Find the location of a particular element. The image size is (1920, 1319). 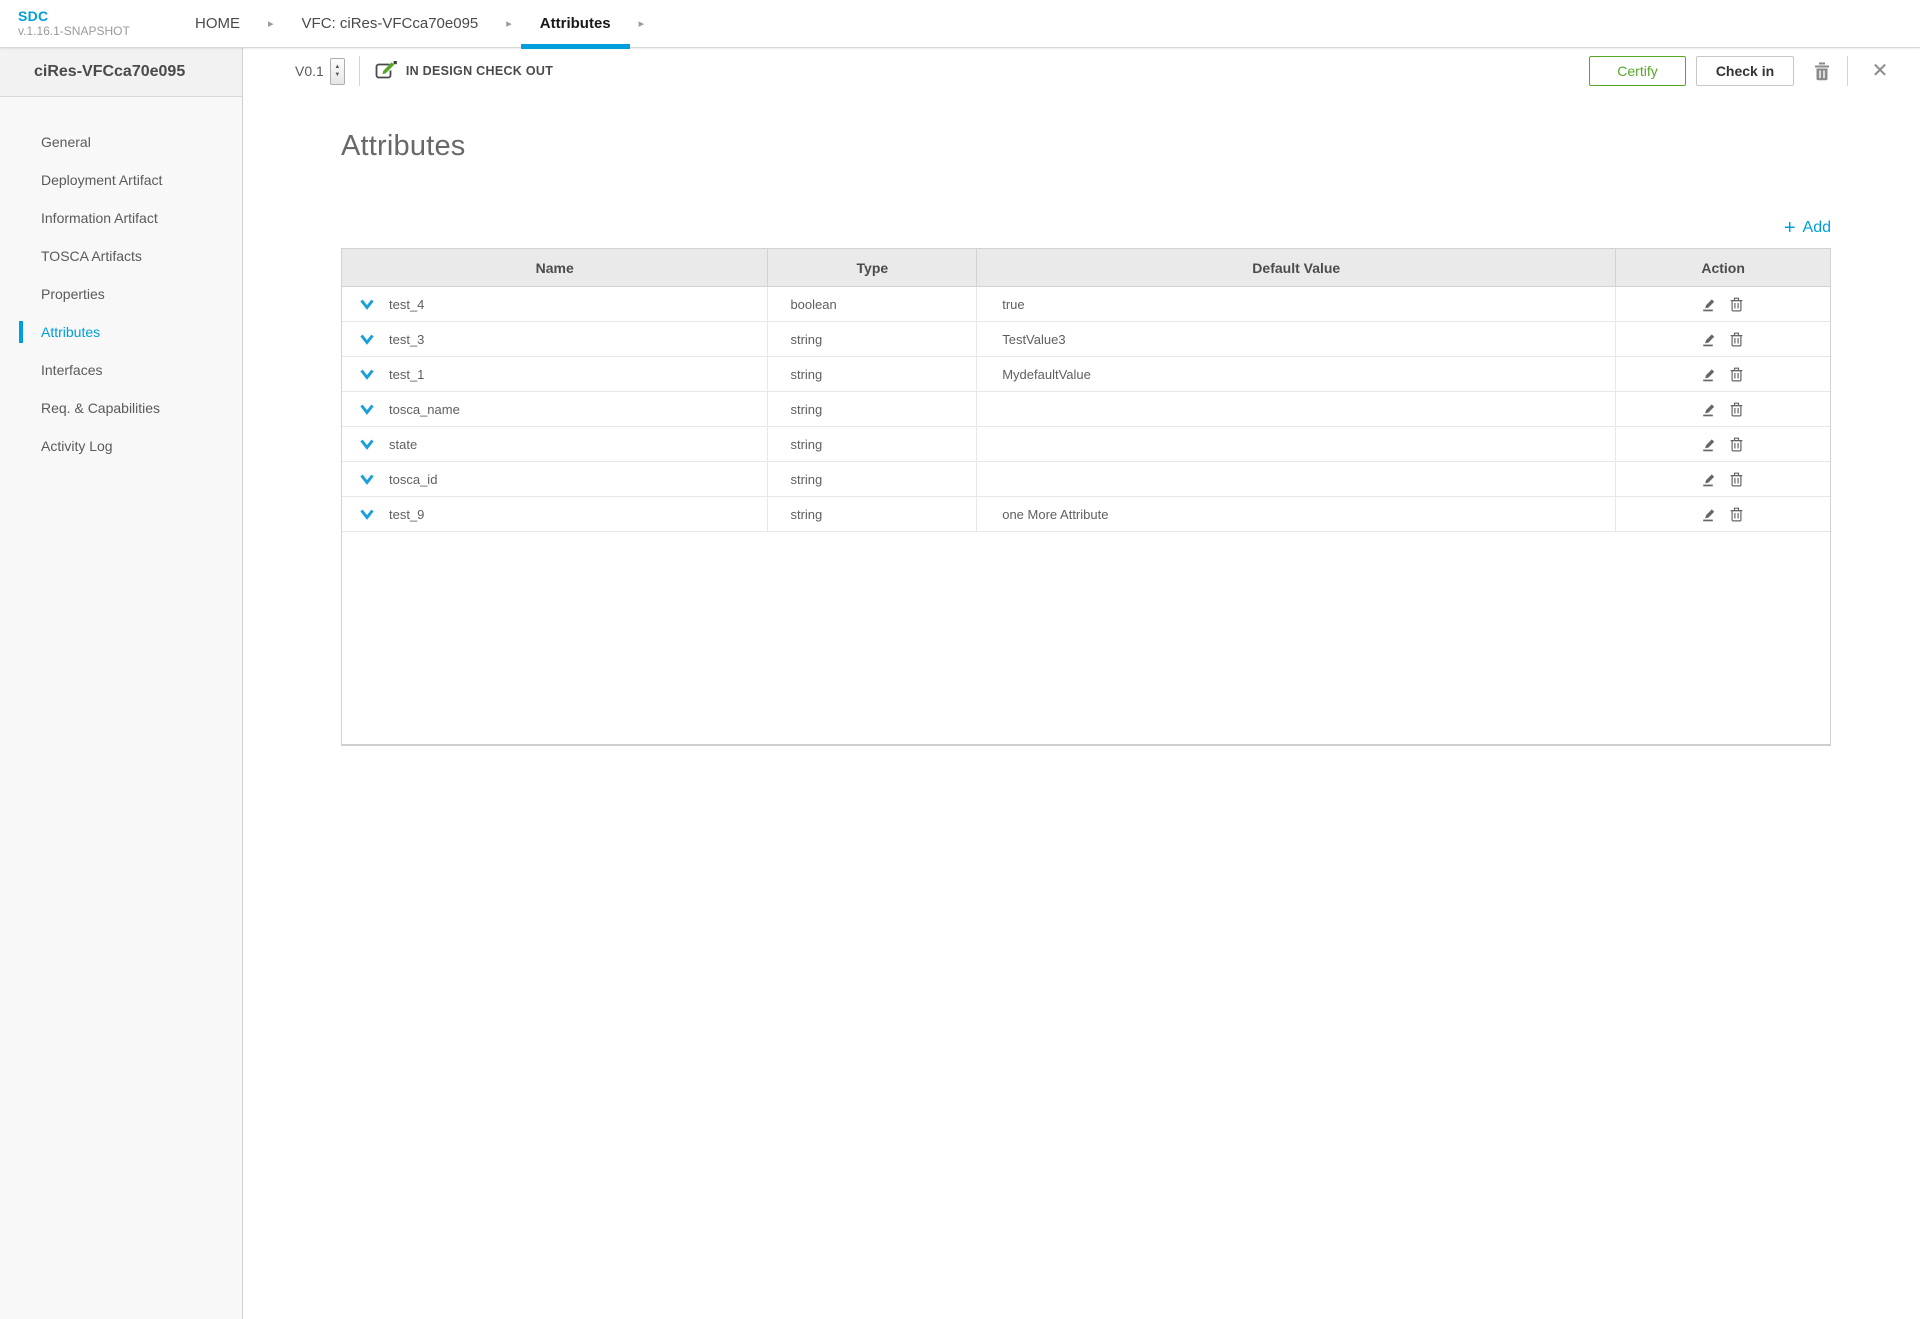

table-row: tosca_id string is located at coordinates (1086, 479).